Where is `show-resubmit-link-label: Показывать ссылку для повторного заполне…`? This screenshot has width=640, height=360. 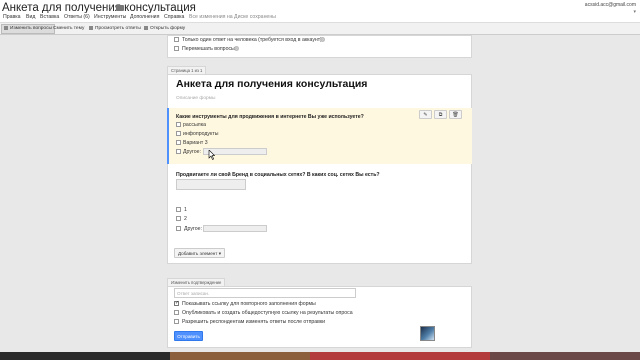
show-resubmit-link-label: Показывать ссылку для повторного заполне… is located at coordinates (249, 304).